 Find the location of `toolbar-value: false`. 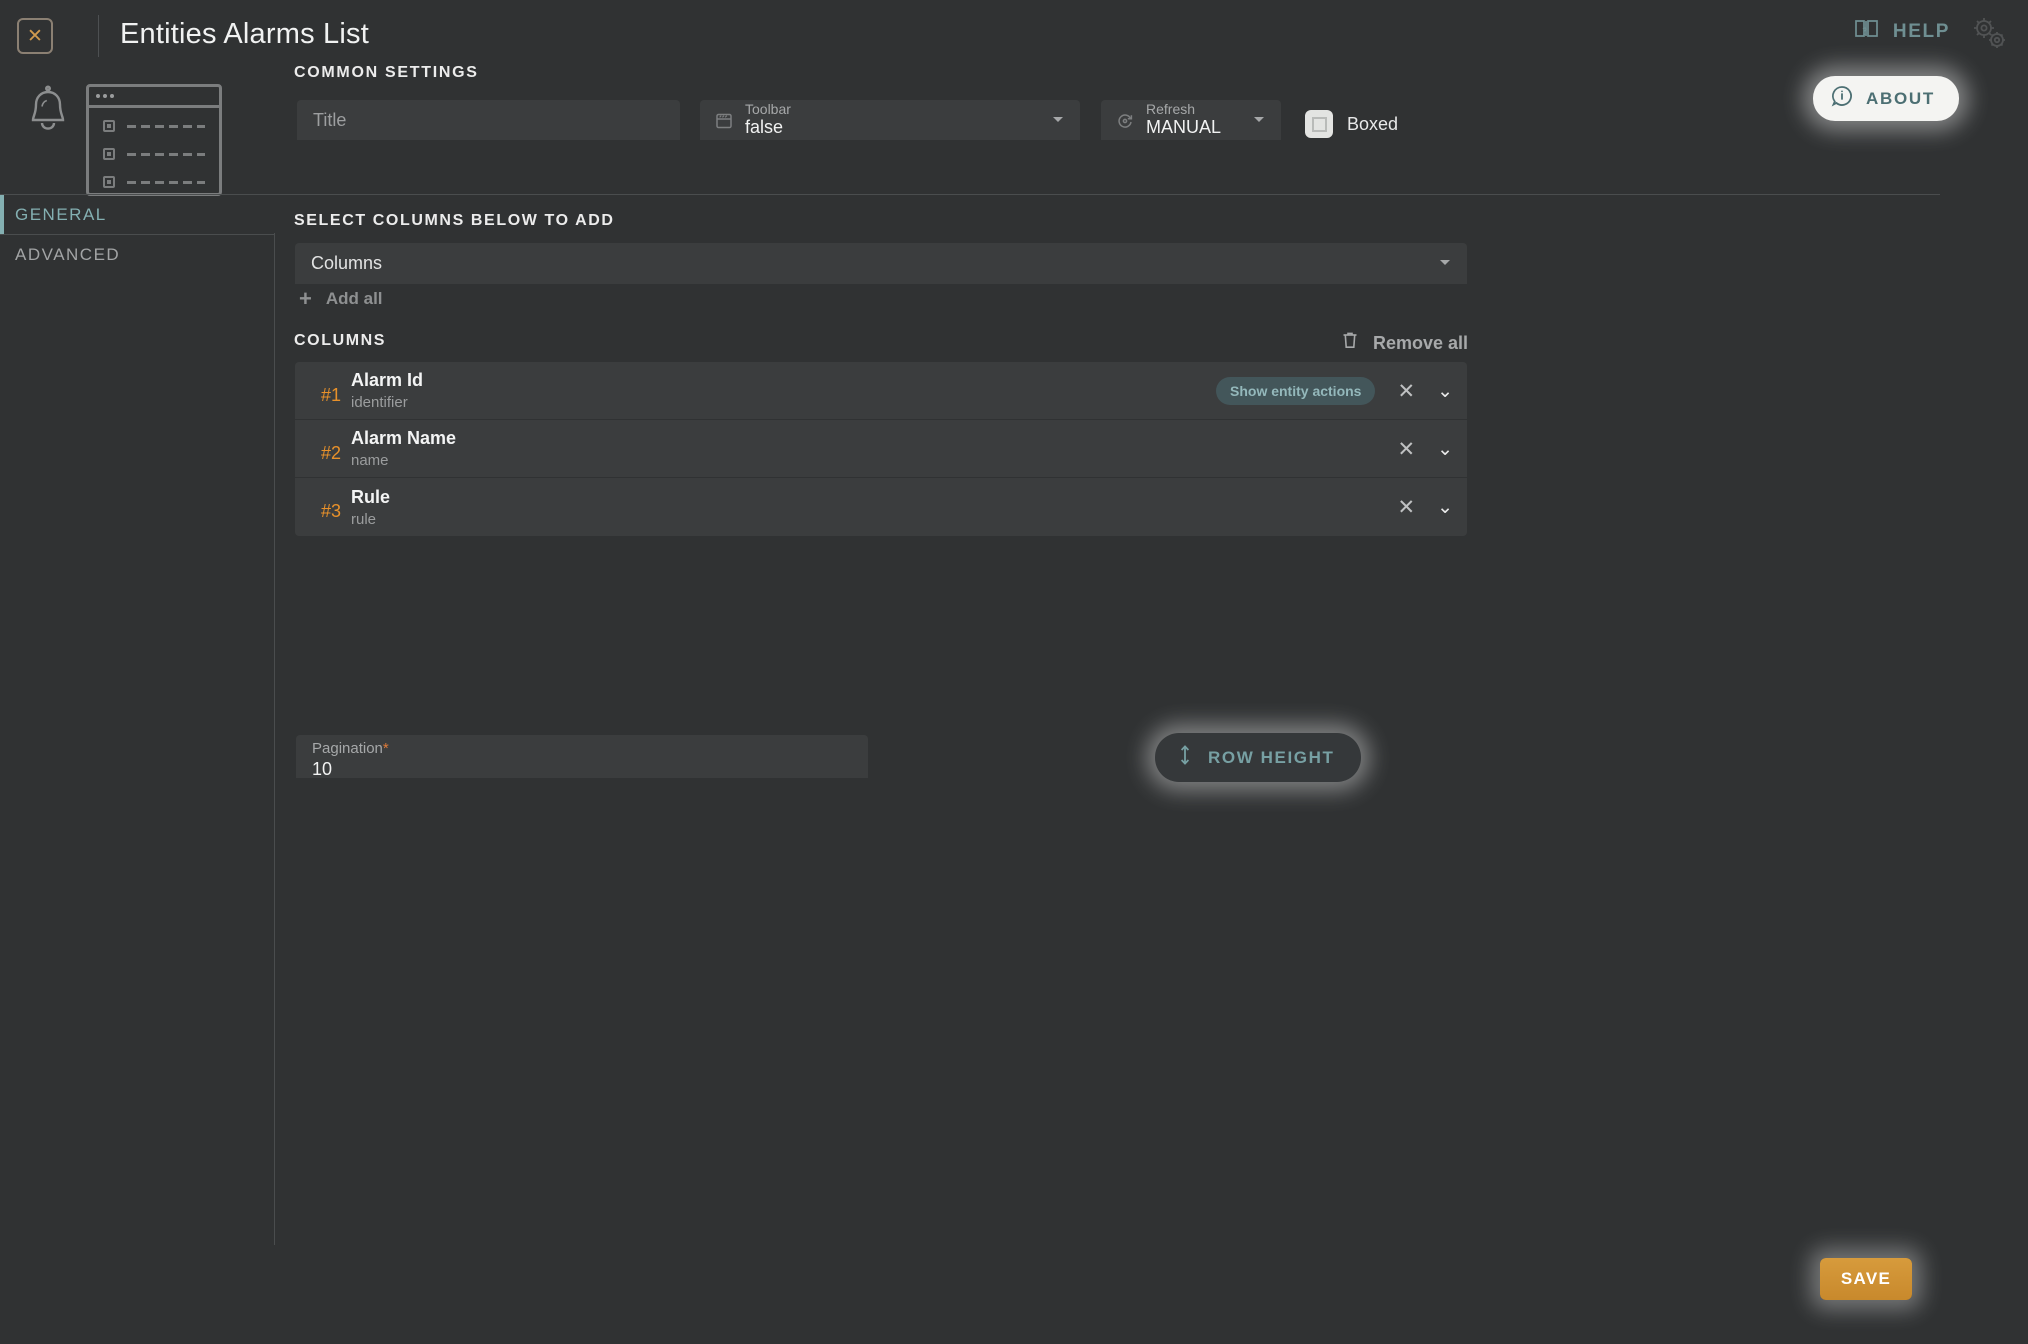

toolbar-value: false is located at coordinates (764, 127).